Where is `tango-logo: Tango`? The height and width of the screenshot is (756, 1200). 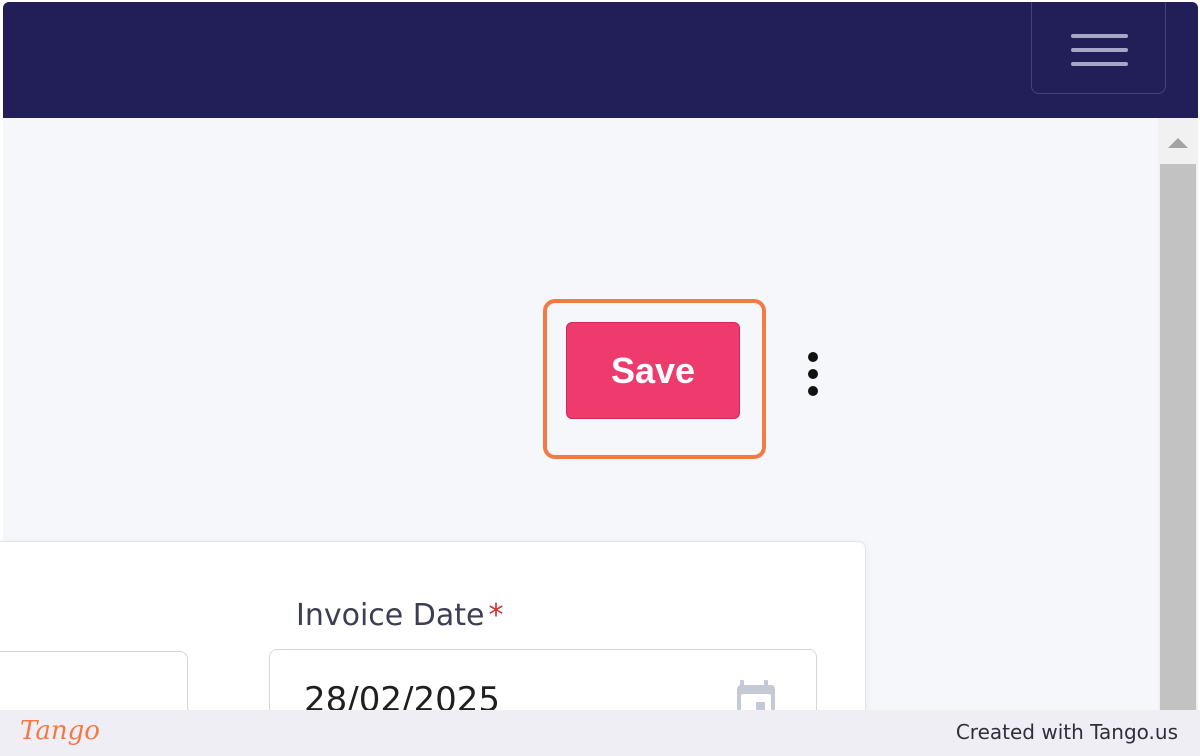 tango-logo: Tango is located at coordinates (60, 731).